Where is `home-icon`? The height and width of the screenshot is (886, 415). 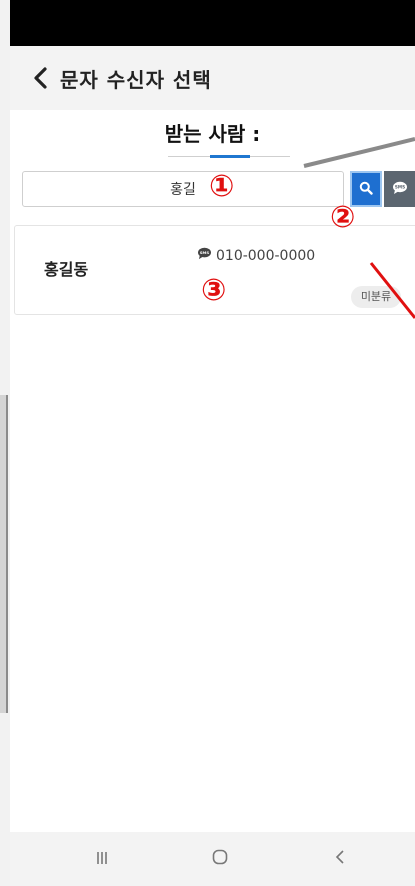 home-icon is located at coordinates (220, 859).